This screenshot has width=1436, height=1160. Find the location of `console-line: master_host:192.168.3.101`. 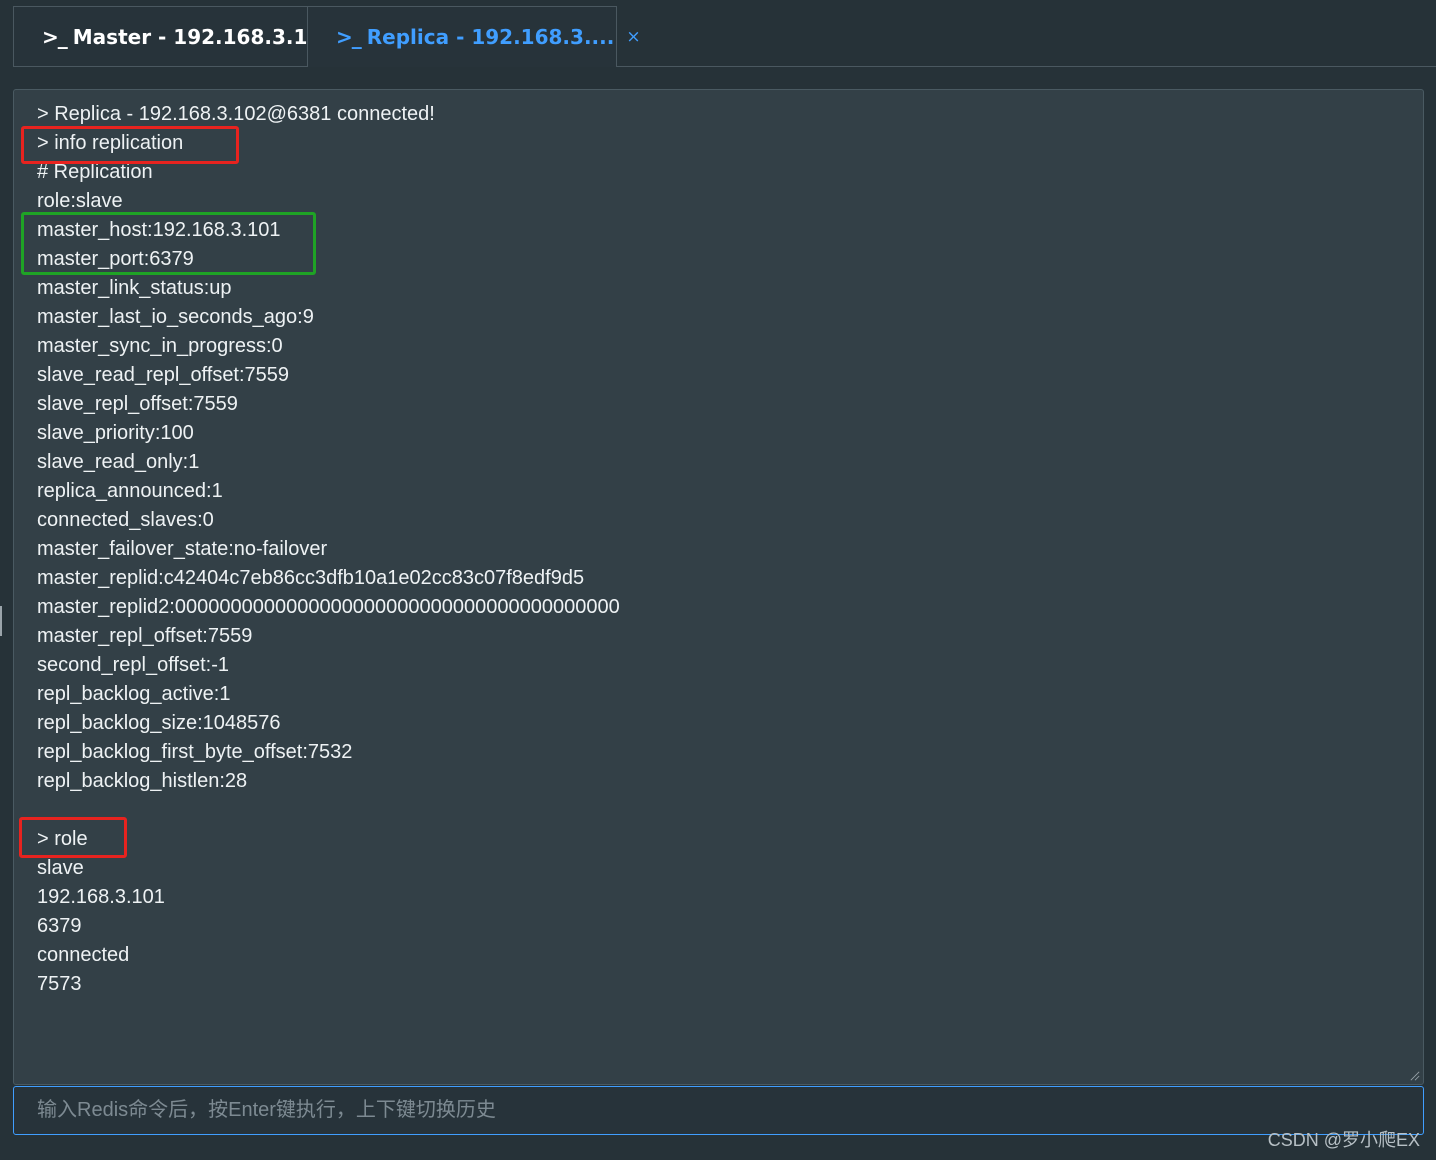

console-line: master_host:192.168.3.101 is located at coordinates (159, 230).